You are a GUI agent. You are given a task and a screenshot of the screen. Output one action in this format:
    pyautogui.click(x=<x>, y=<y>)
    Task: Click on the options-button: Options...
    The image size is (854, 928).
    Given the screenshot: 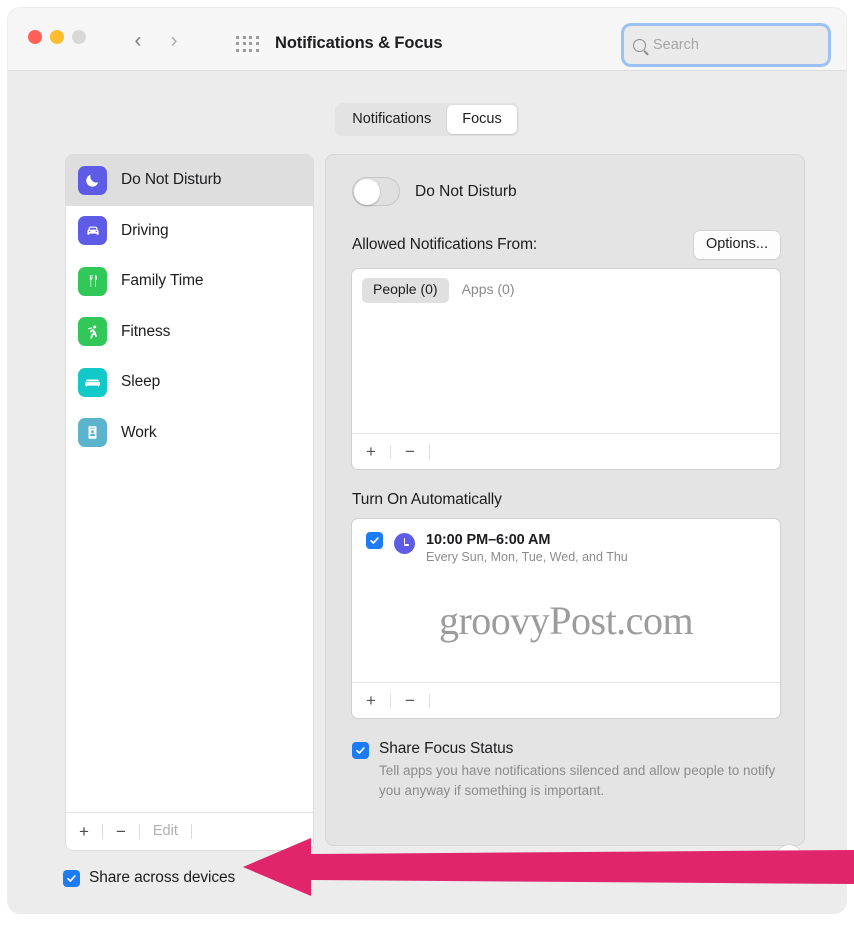 What is the action you would take?
    pyautogui.click(x=736, y=245)
    